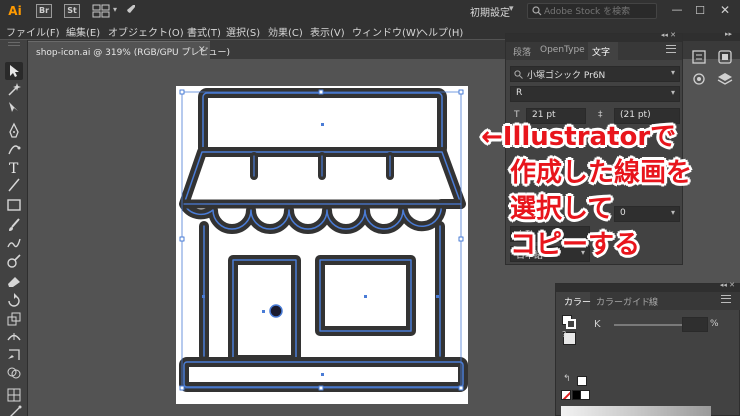 The image size is (740, 416). What do you see at coordinates (14, 225) in the screenshot?
I see `paintbrush-tool-icon` at bounding box center [14, 225].